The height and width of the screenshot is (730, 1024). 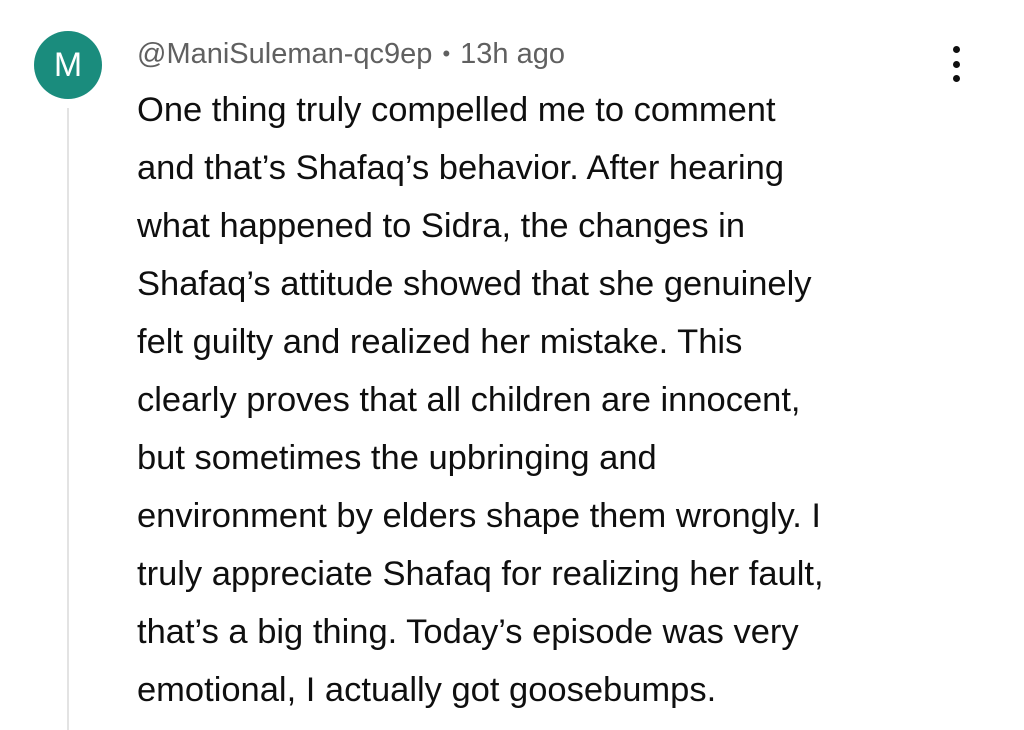 I want to click on comment-text-line: but sometimes the upbringing and, so click(x=397, y=458).